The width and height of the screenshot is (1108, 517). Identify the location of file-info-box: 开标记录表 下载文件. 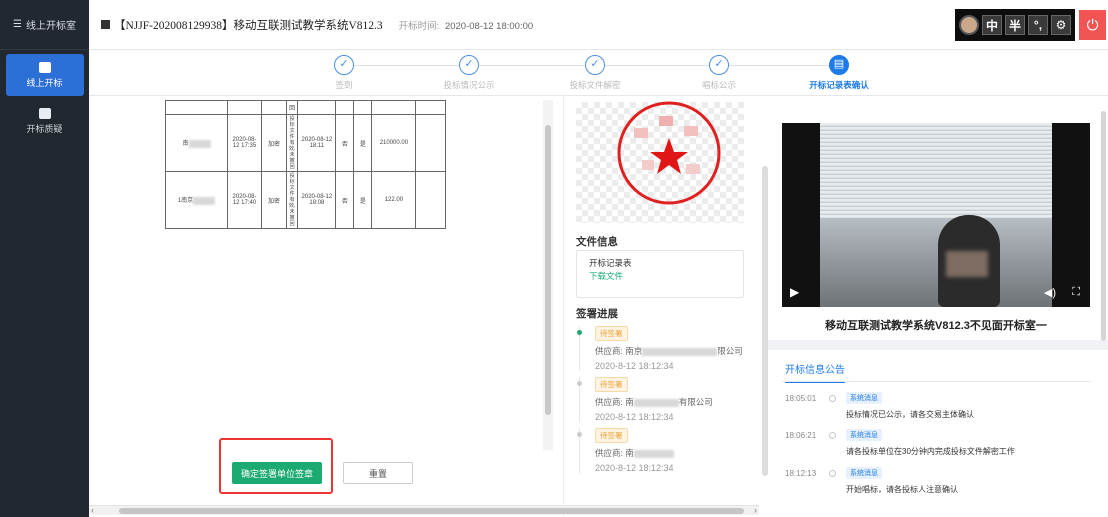
(660, 274).